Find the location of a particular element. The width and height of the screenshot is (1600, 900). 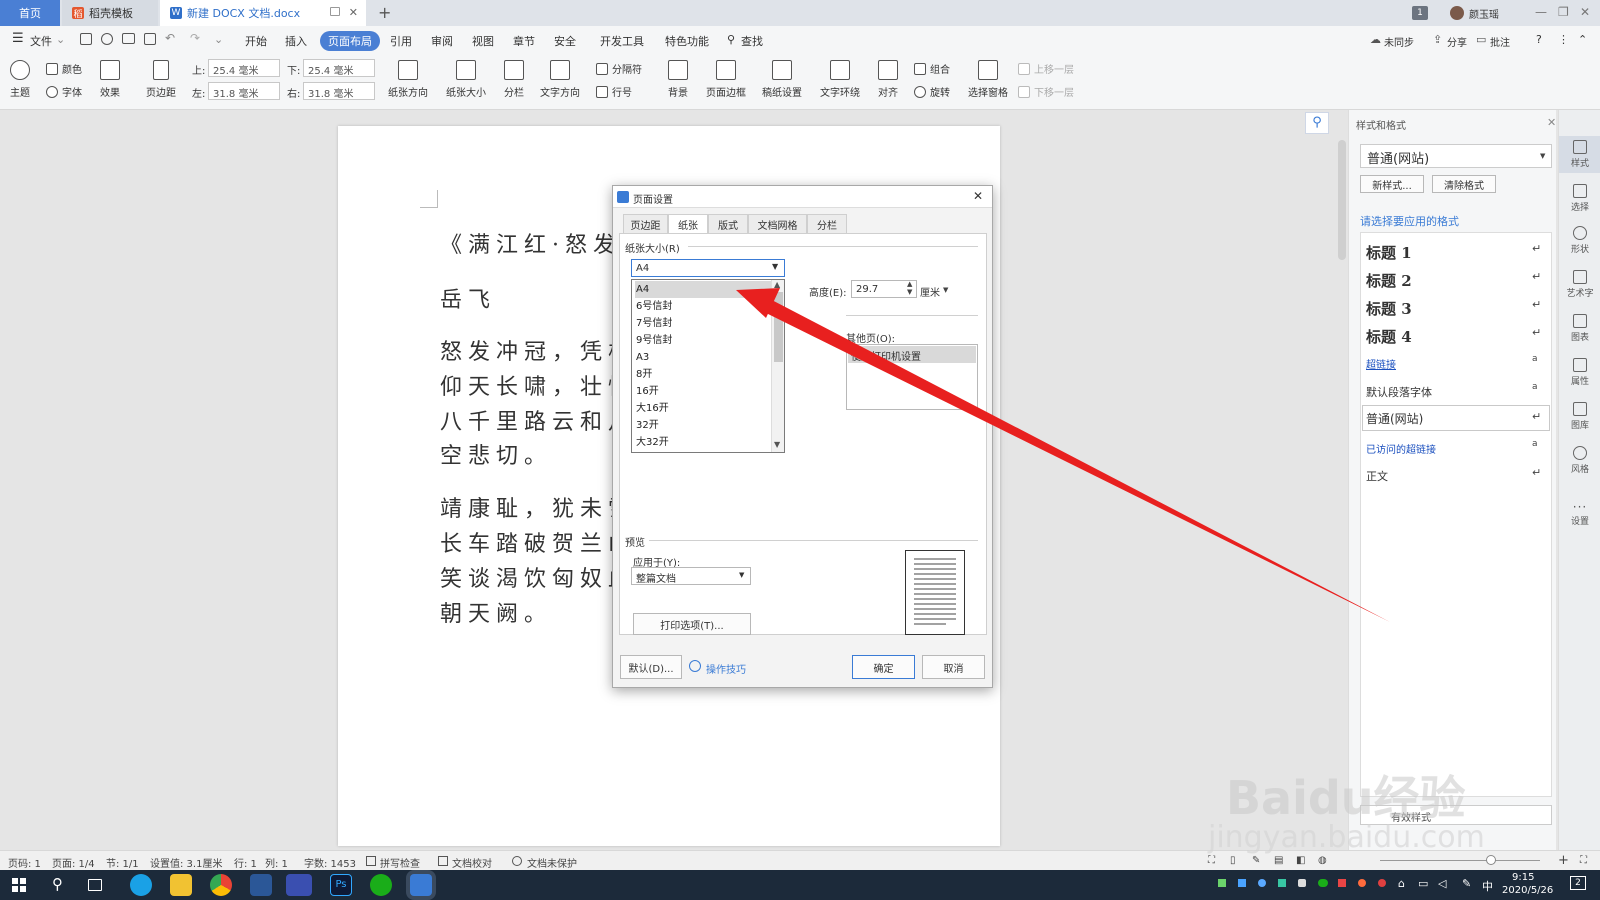

new-tab-button: + is located at coordinates (384, 12).